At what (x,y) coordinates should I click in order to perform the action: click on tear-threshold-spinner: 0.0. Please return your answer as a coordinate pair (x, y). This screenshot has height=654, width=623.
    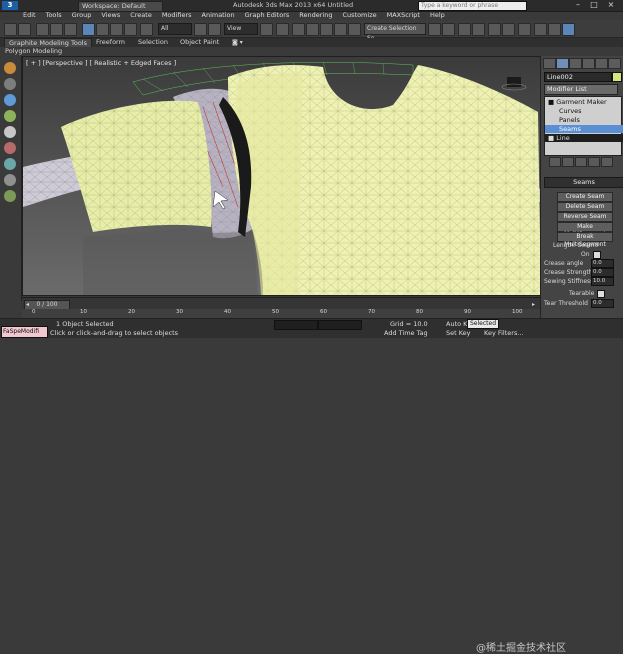
    Looking at the image, I should click on (602, 303).